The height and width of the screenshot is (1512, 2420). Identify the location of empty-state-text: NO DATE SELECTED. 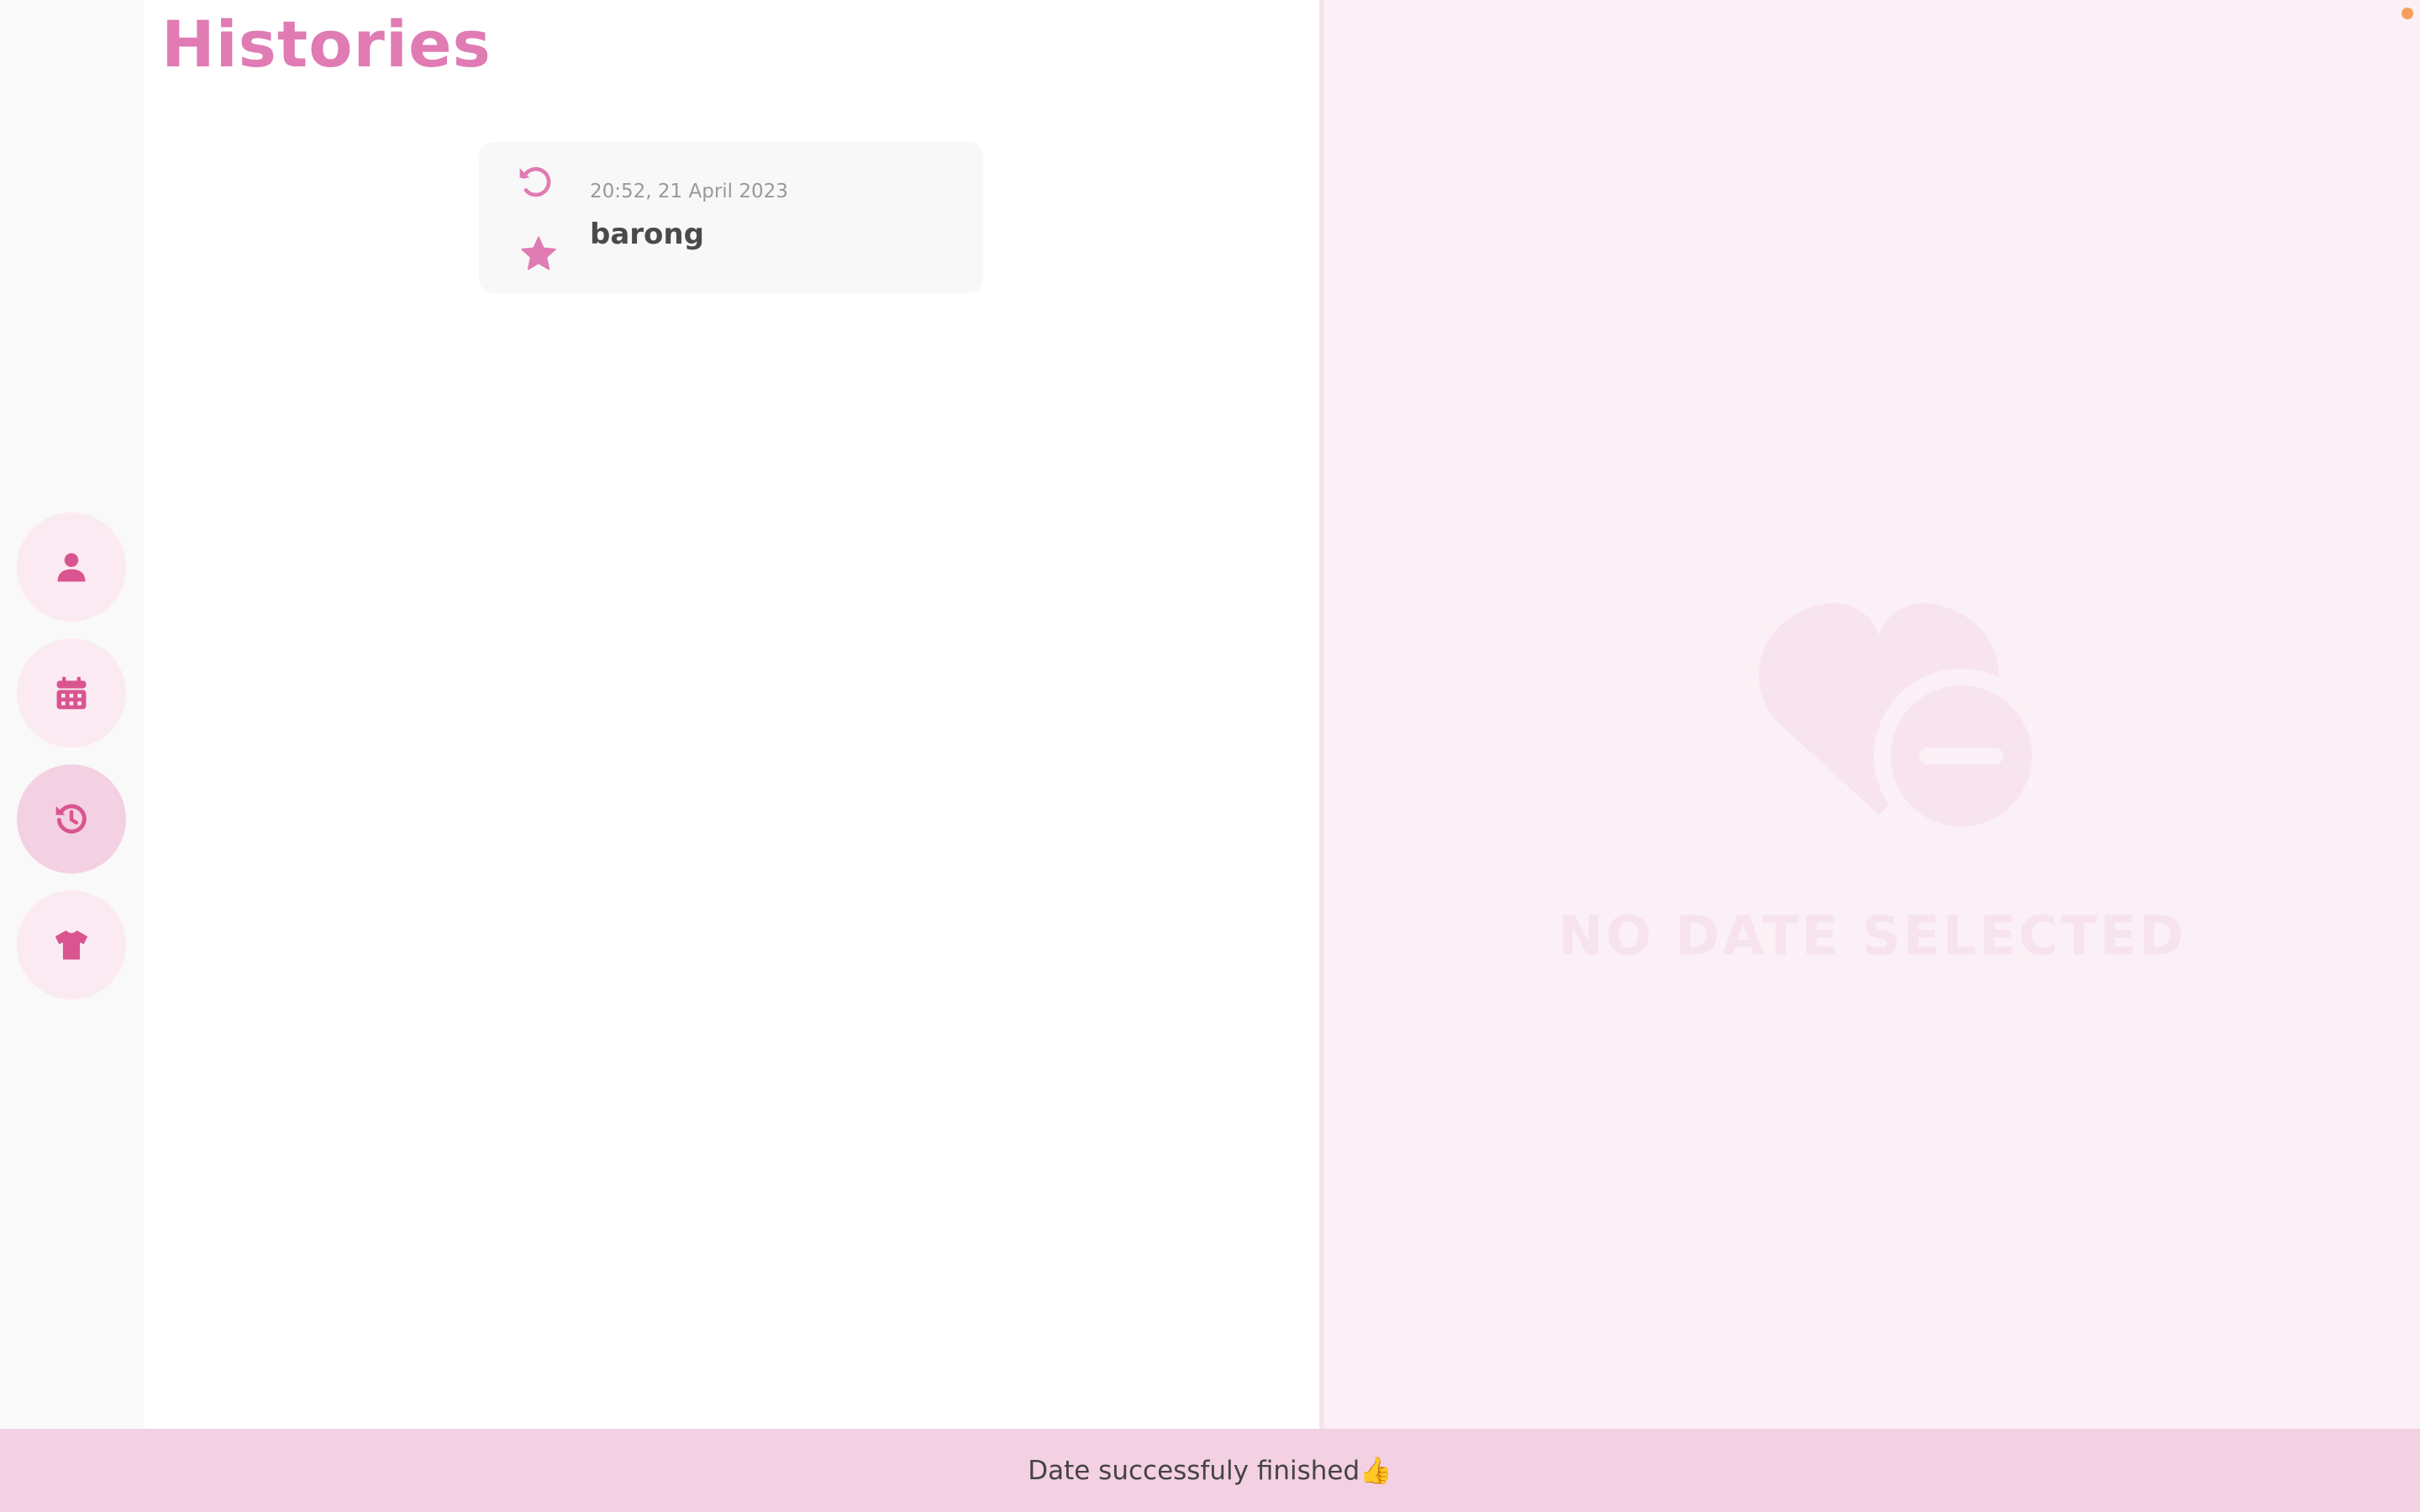
(1872, 937).